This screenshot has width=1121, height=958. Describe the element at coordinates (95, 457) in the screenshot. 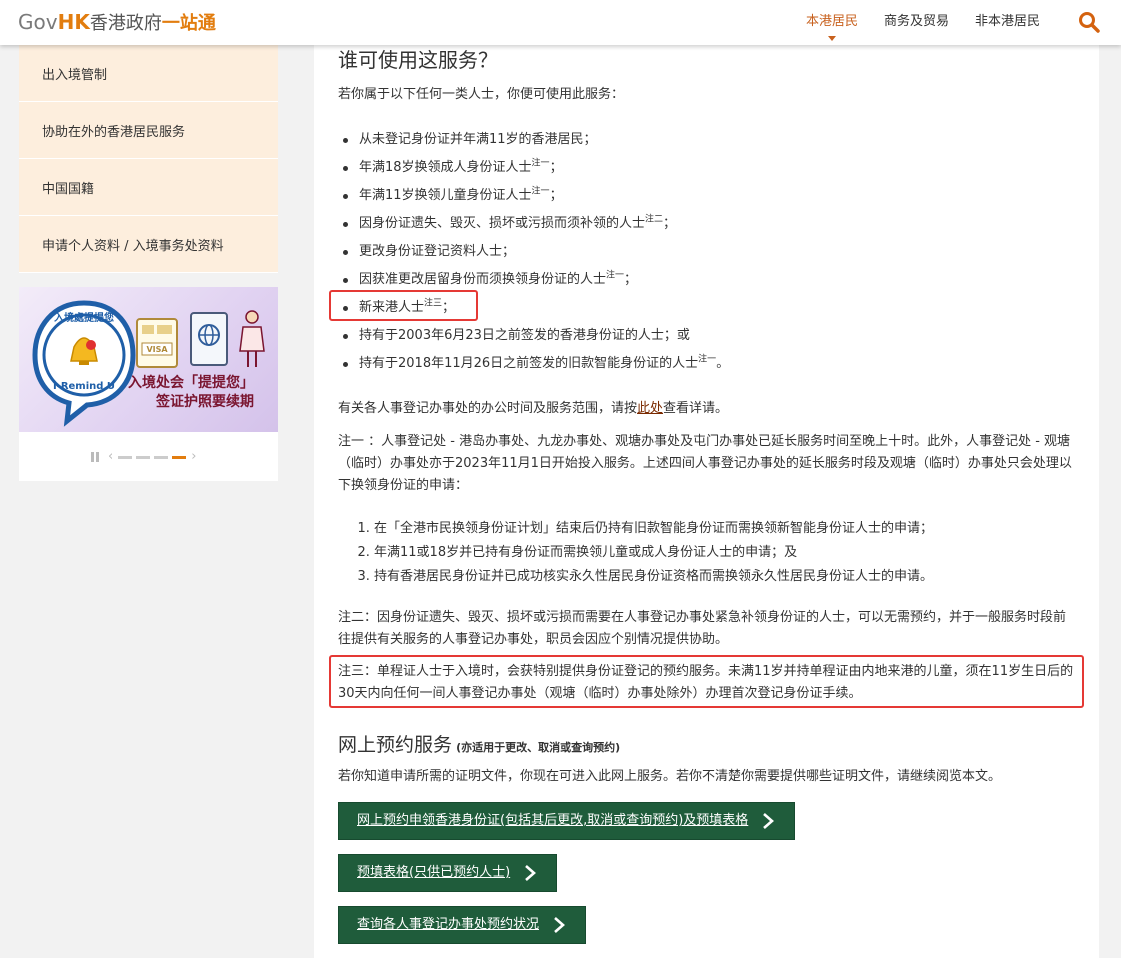

I see `pause-icon` at that location.